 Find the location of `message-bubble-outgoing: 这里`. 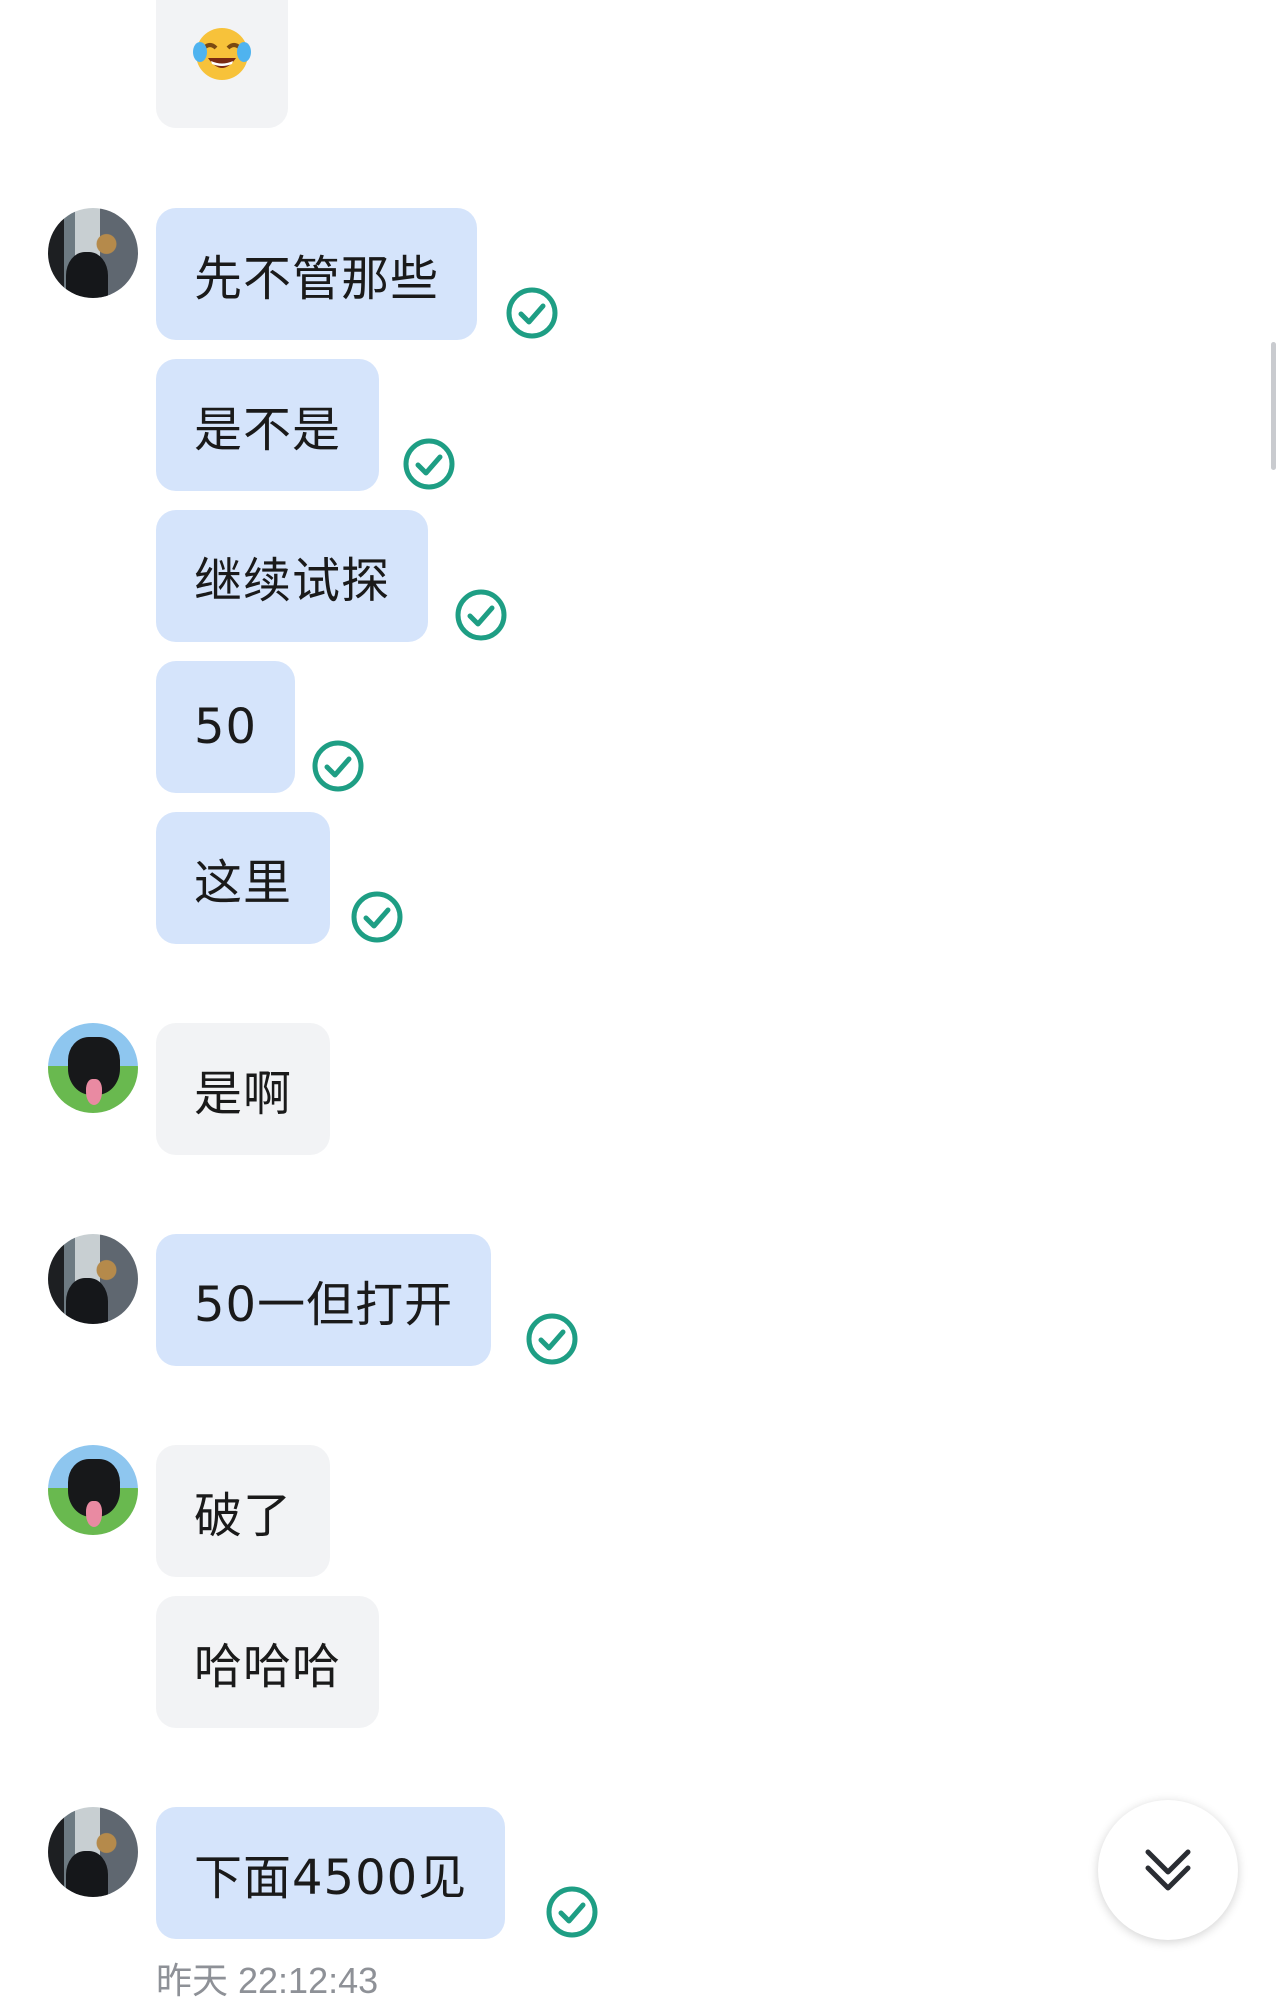

message-bubble-outgoing: 这里 is located at coordinates (243, 878).